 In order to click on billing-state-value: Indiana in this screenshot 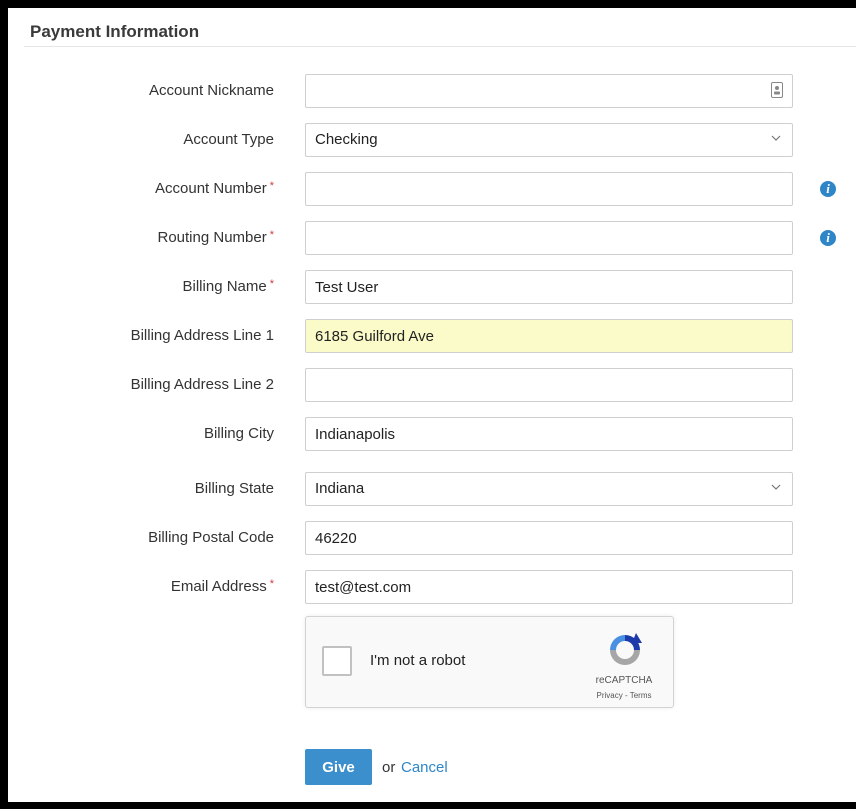, I will do `click(549, 489)`.